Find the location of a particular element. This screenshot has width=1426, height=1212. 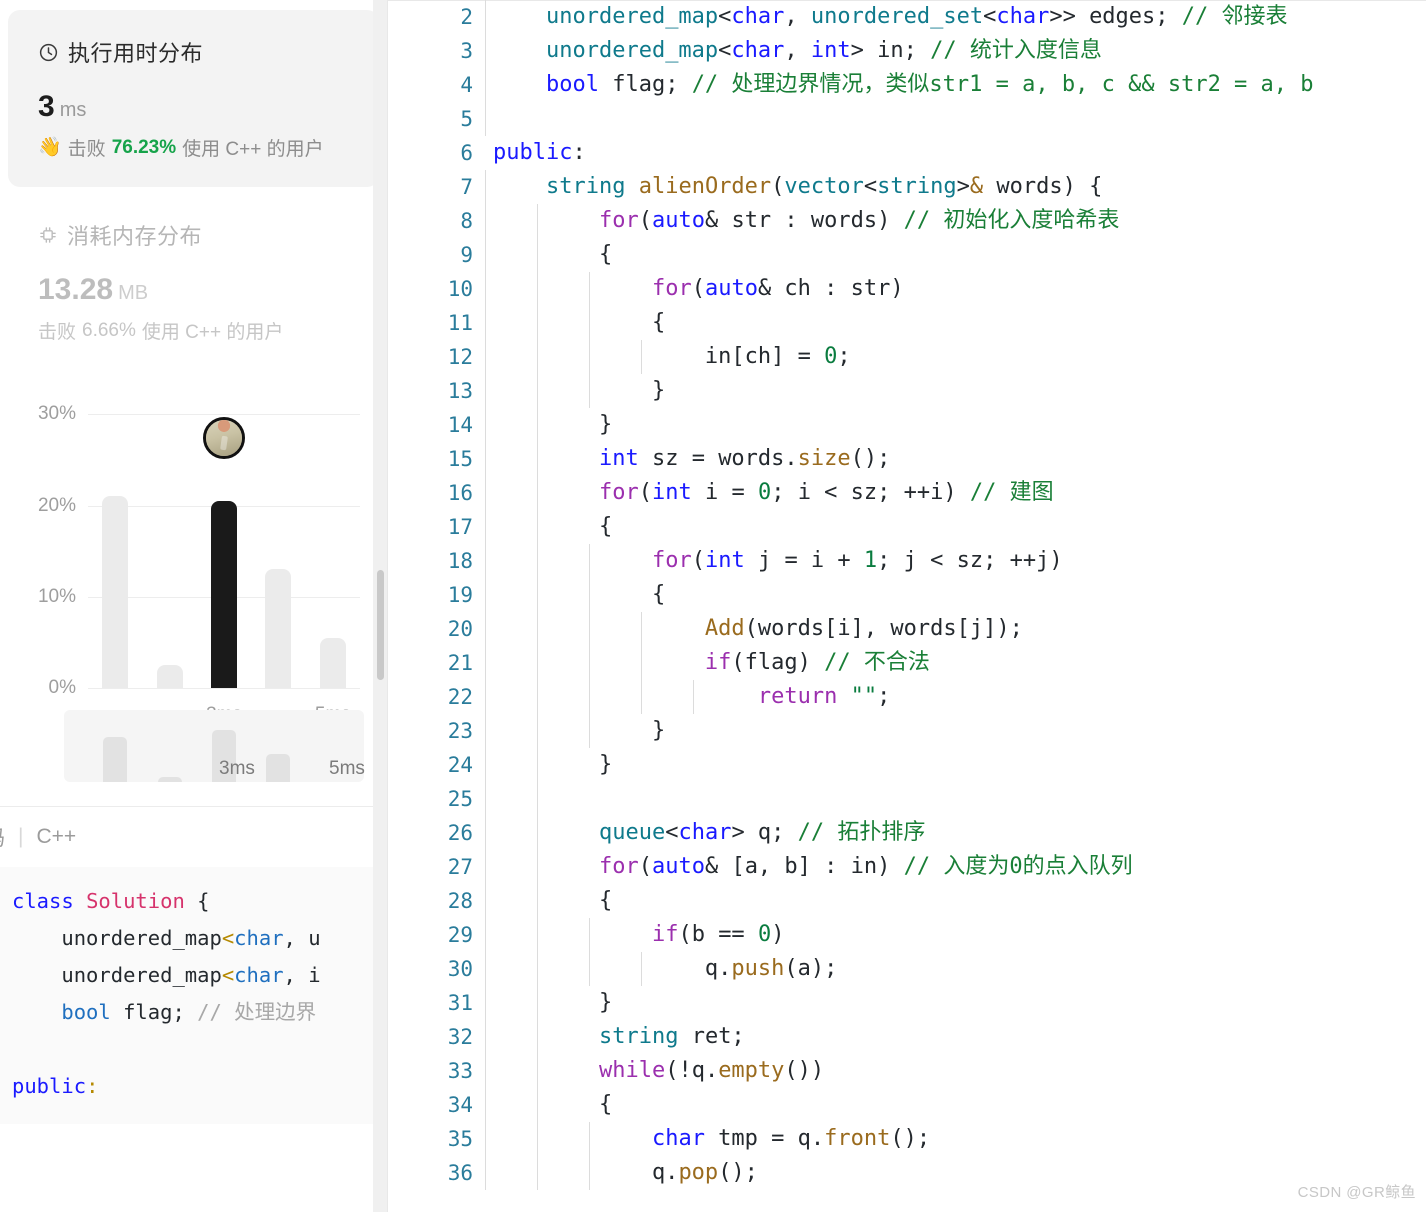

avatar is located at coordinates (224, 437).